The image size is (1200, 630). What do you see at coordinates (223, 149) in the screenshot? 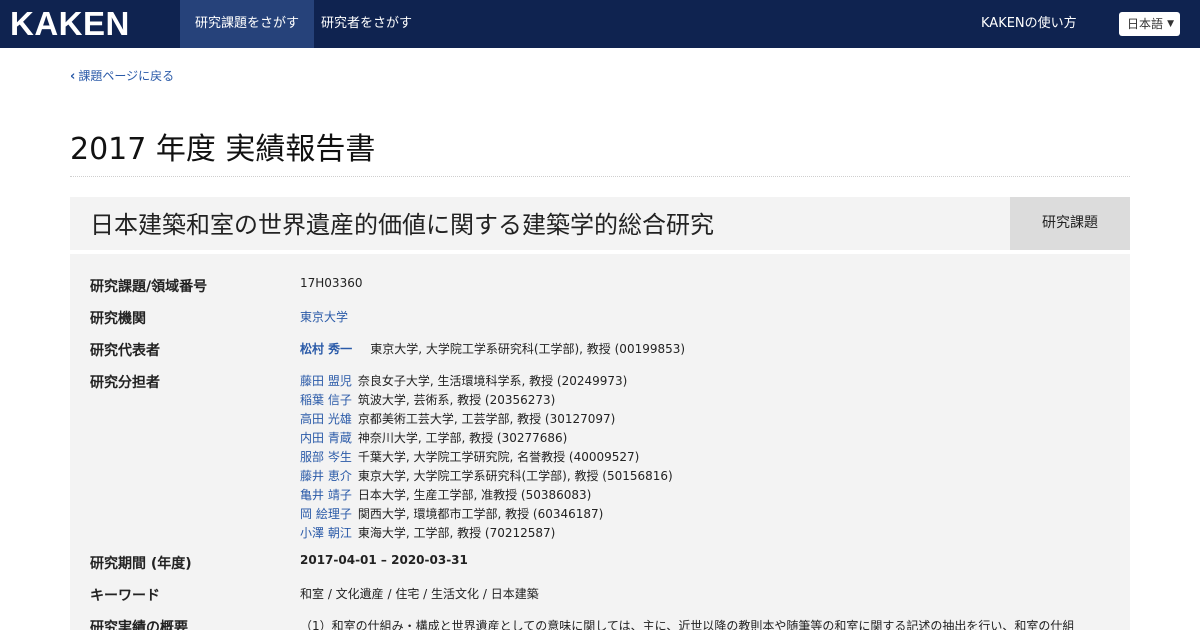
I see `page-title: 2017 年度 実績報告書` at bounding box center [223, 149].